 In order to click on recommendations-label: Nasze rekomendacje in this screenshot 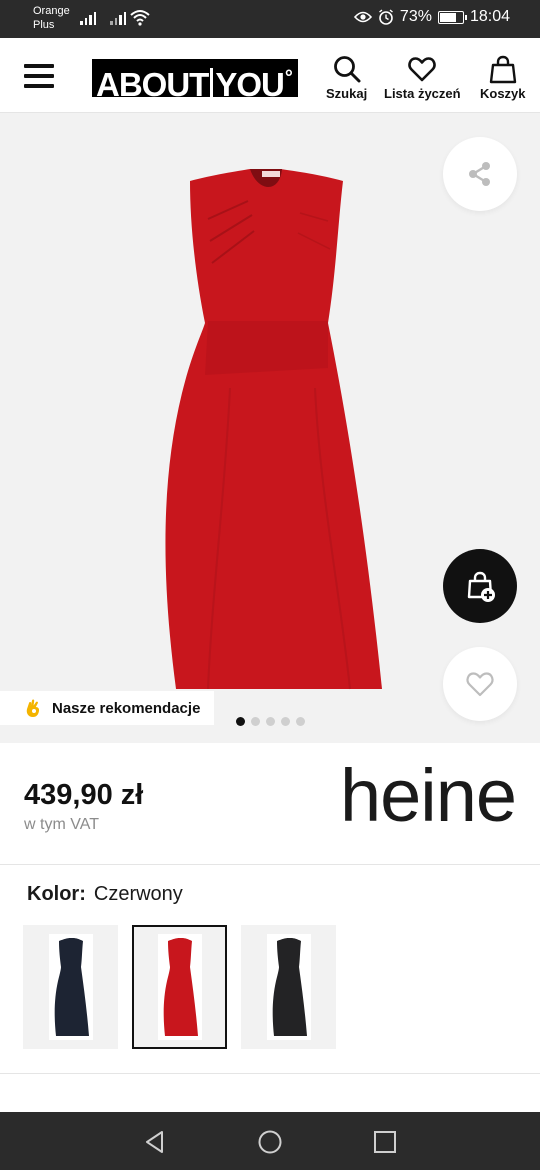, I will do `click(126, 708)`.